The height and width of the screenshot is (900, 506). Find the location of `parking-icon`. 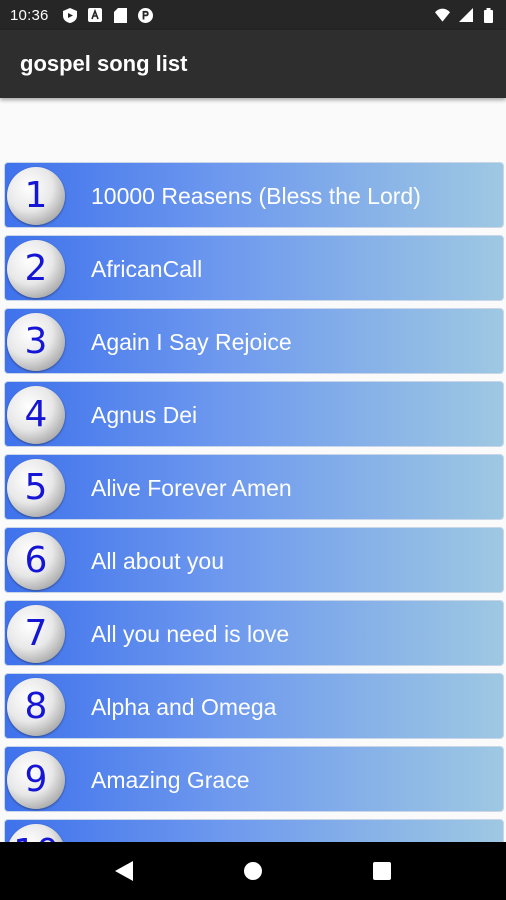

parking-icon is located at coordinates (145, 15).